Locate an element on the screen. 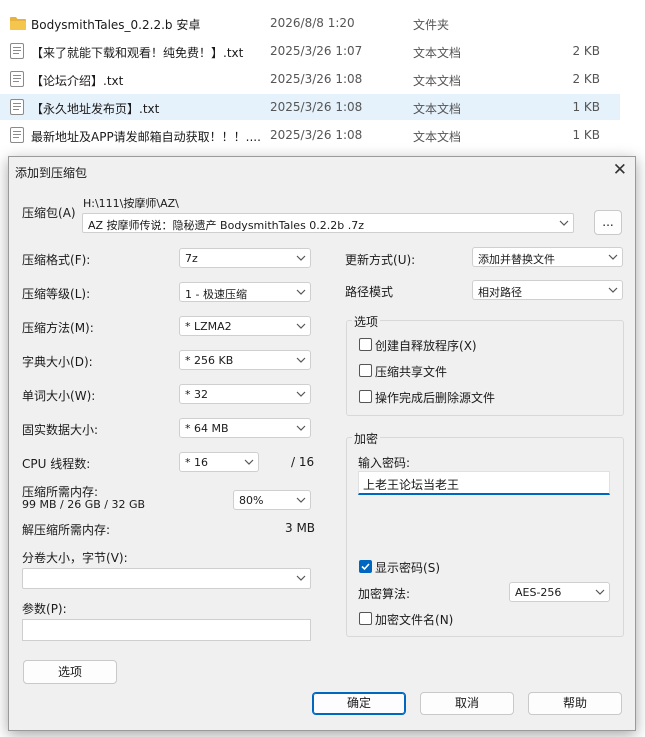 Image resolution: width=645 pixels, height=737 pixels. memory-value: 80% is located at coordinates (251, 500).